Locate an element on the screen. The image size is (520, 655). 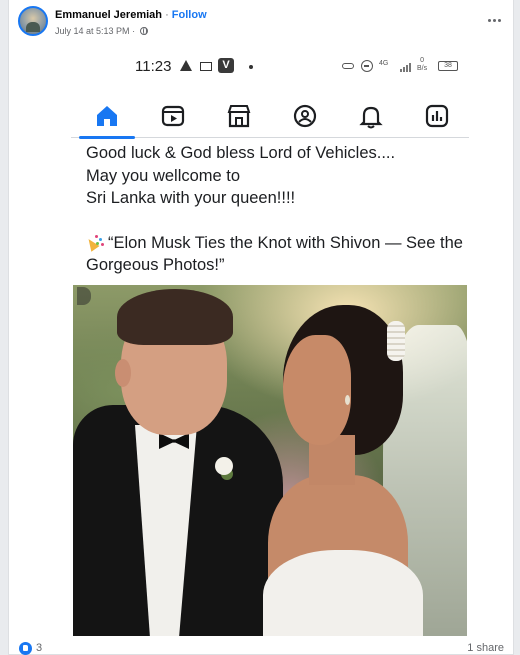
tab-dashboard is located at coordinates (437, 116).